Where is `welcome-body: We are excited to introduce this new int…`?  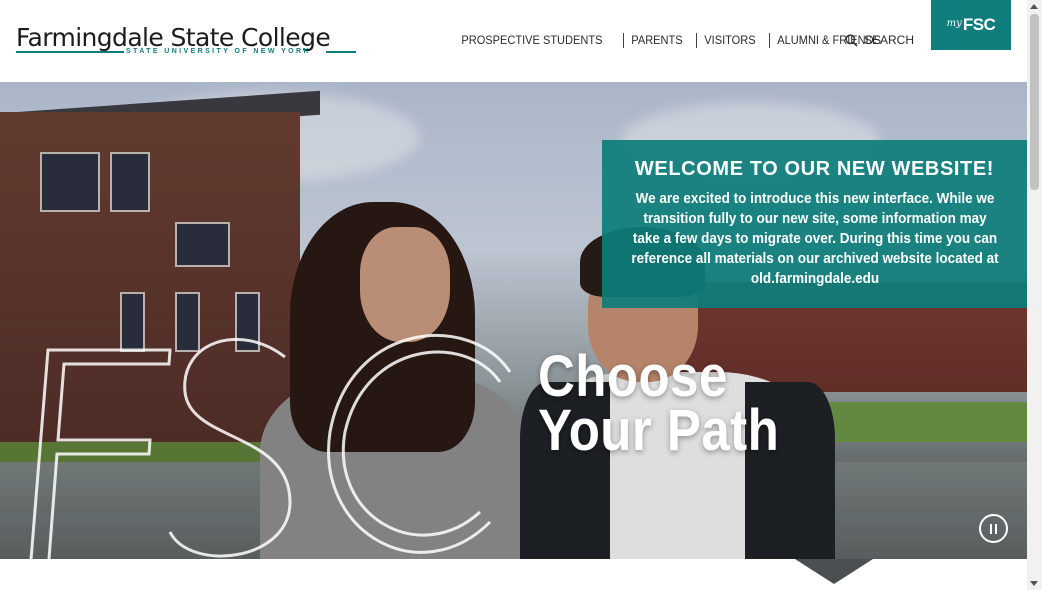 welcome-body: We are excited to introduce this new int… is located at coordinates (815, 239).